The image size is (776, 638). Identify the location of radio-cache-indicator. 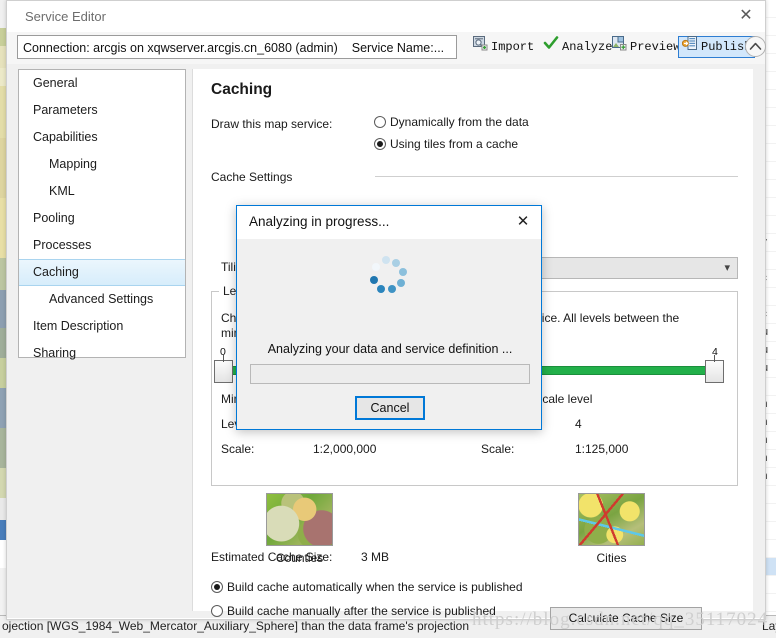
(380, 144).